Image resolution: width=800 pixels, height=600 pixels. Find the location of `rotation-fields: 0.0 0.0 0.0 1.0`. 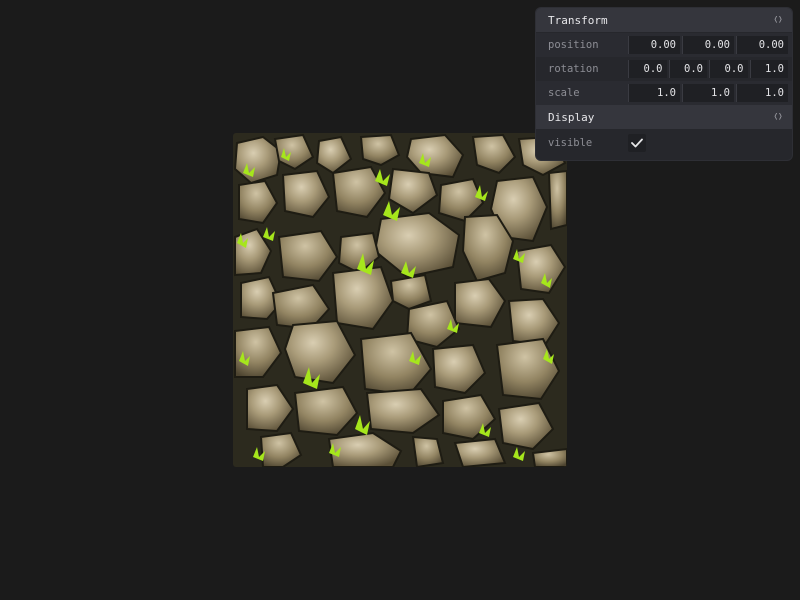

rotation-fields: 0.0 0.0 0.0 1.0 is located at coordinates (708, 69).